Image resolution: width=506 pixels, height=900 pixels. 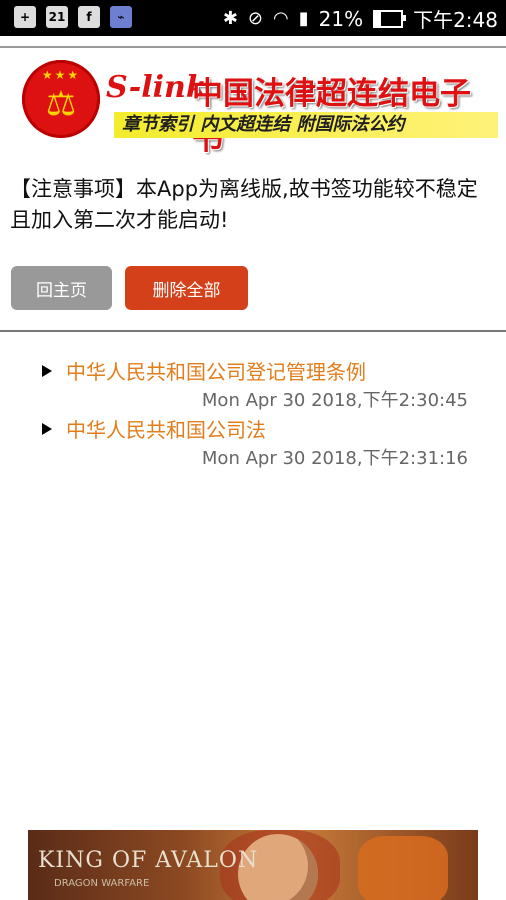 I want to click on wifi-icon: ◠, so click(x=281, y=18).